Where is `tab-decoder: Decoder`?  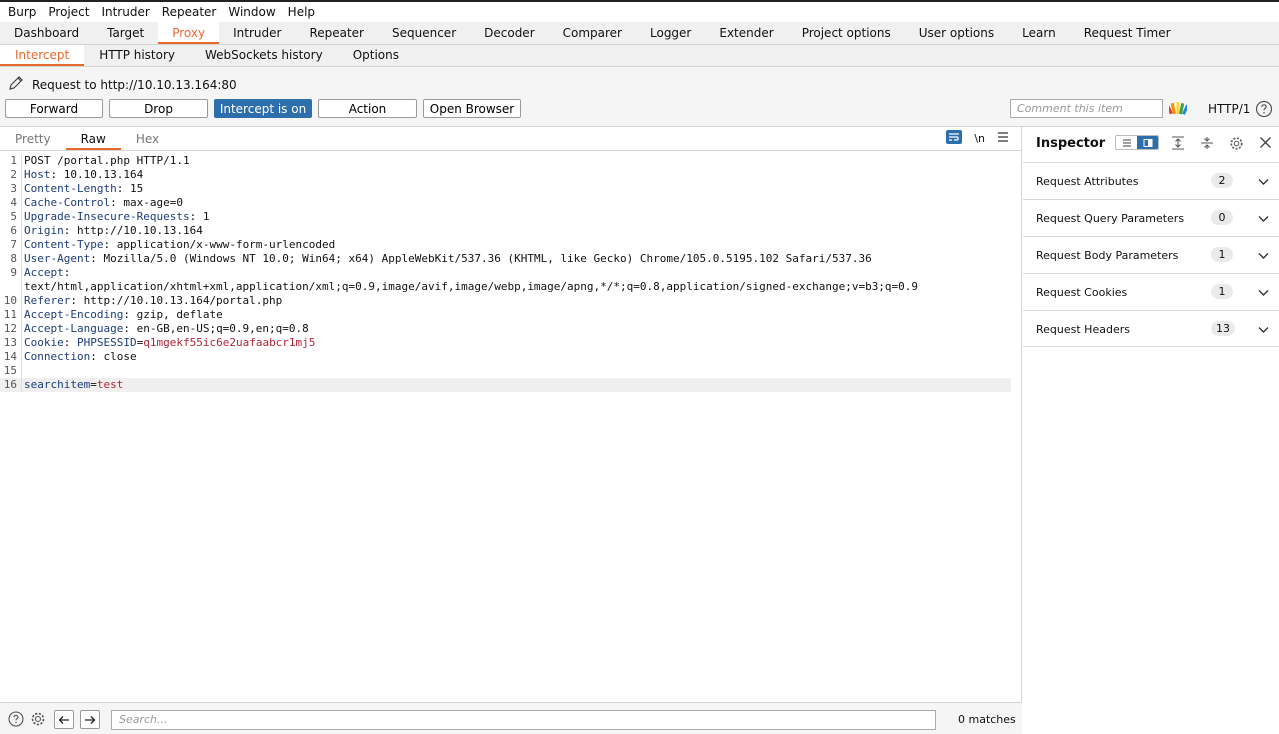 tab-decoder: Decoder is located at coordinates (509, 33).